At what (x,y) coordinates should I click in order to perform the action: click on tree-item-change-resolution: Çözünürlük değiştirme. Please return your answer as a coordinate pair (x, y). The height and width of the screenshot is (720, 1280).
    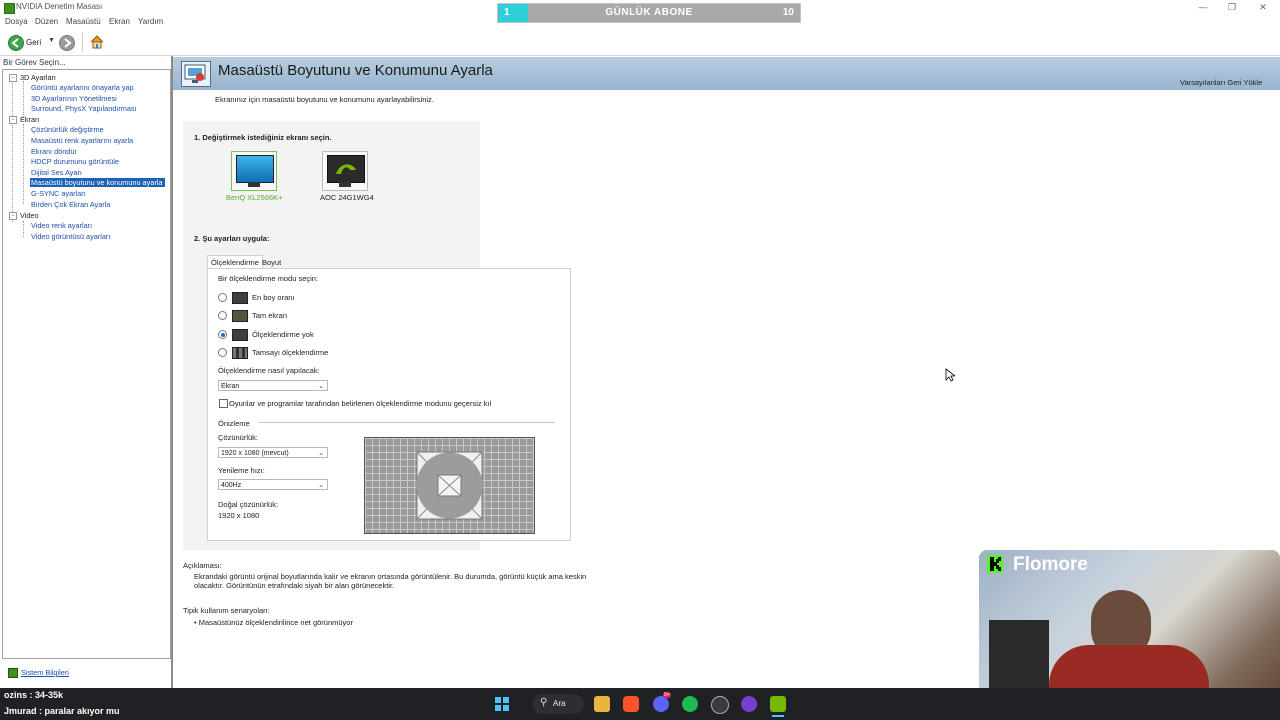
    Looking at the image, I should click on (67, 129).